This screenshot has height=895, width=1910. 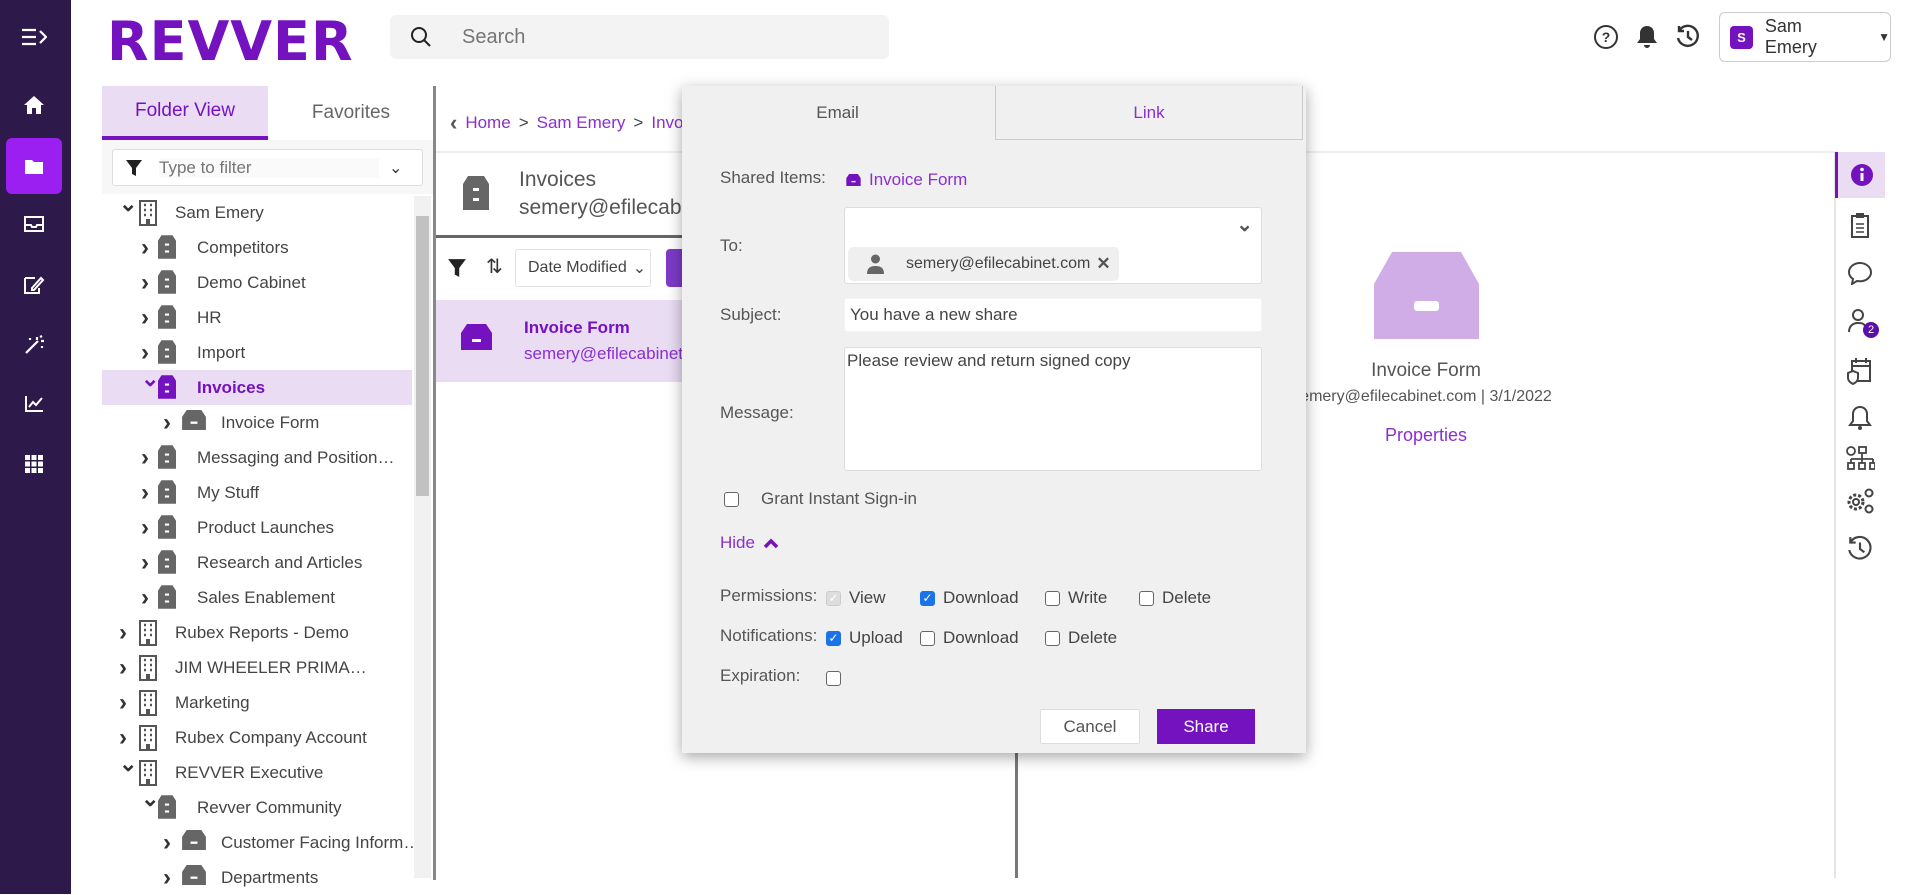 I want to click on tree-item: ⌄ REVVER Executive, so click(x=257, y=770).